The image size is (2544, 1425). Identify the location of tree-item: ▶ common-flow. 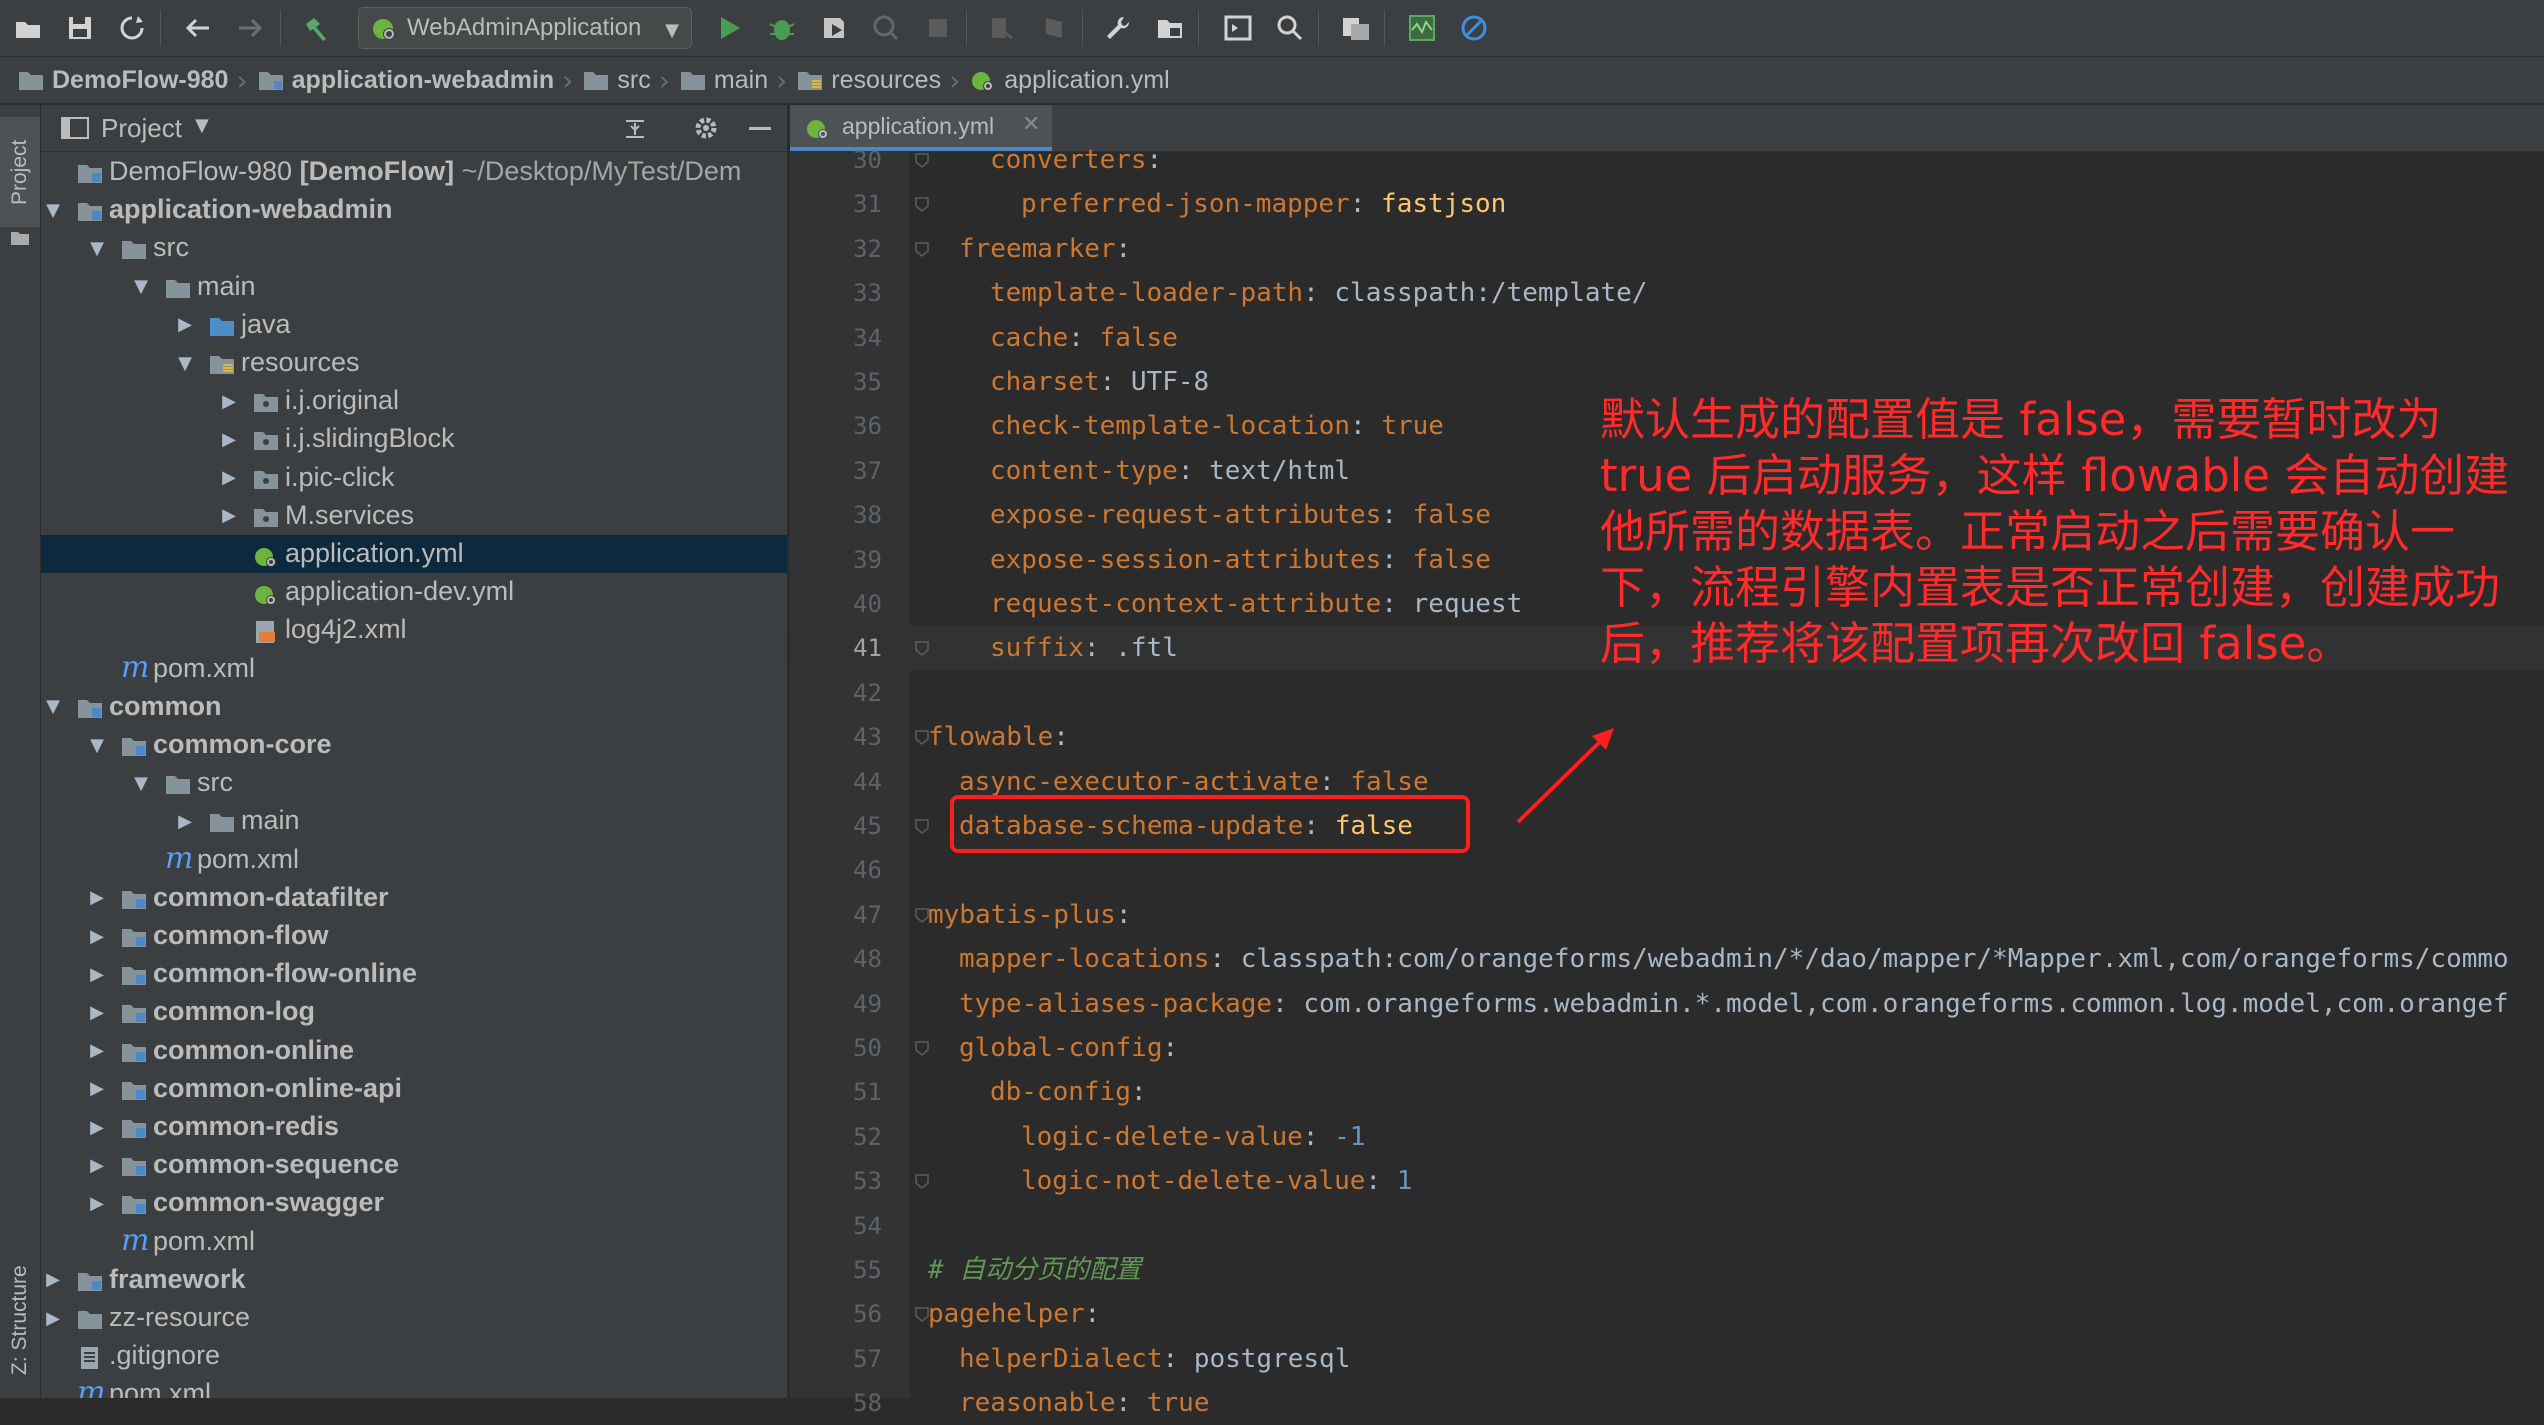
(414, 936).